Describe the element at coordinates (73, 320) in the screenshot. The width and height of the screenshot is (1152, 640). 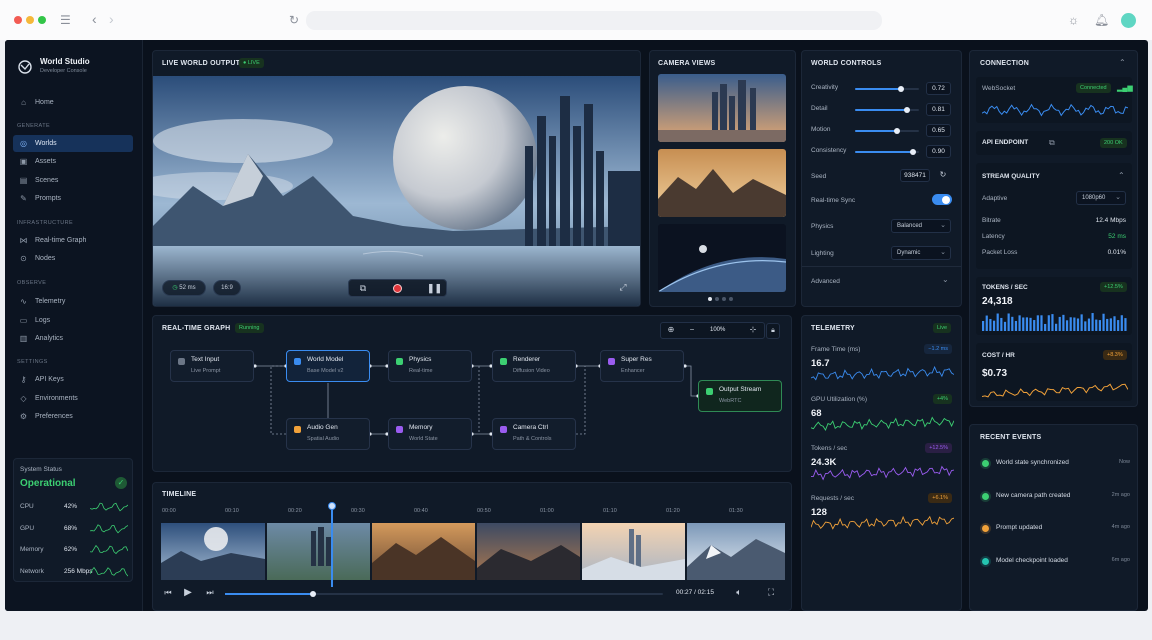
I see `sidebar-item-logs: ▭ Logs` at that location.